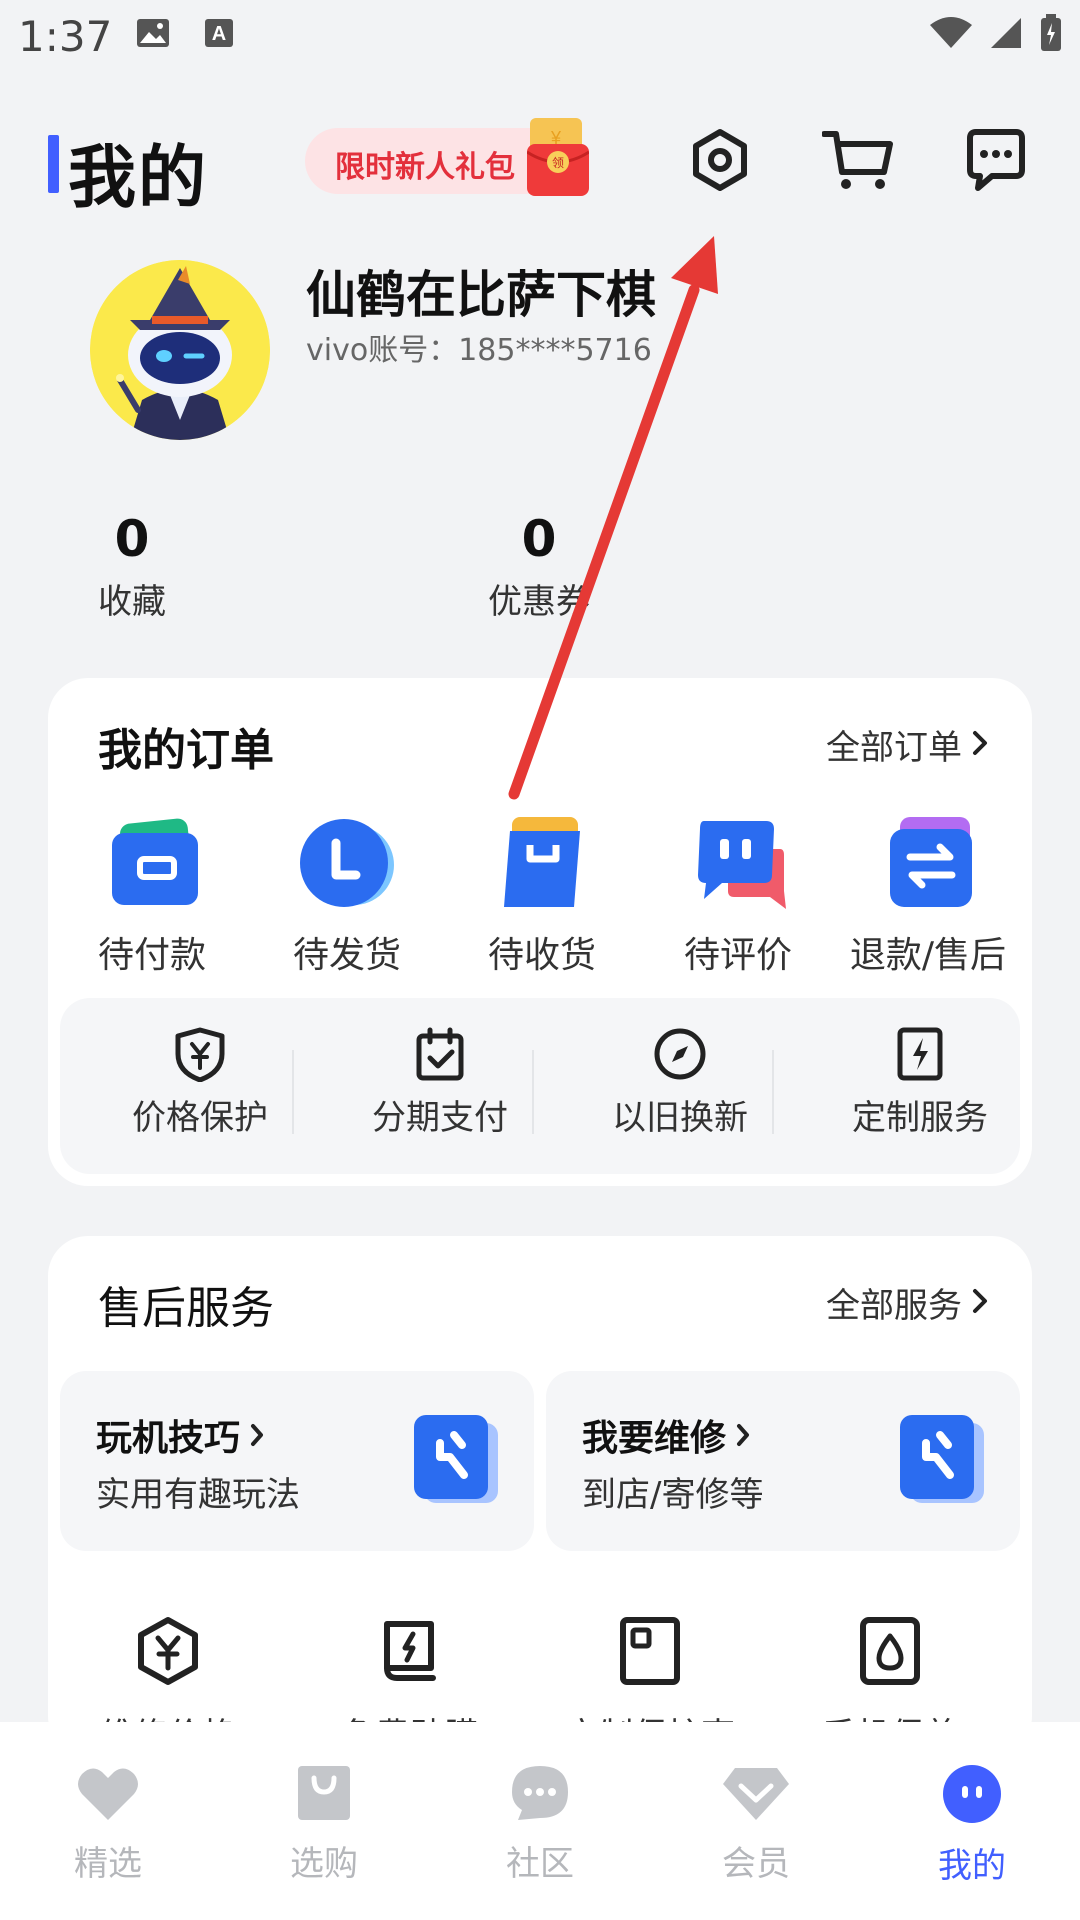 This screenshot has height=1920, width=1080. What do you see at coordinates (540, 1864) in the screenshot?
I see `nav-label: 社区` at bounding box center [540, 1864].